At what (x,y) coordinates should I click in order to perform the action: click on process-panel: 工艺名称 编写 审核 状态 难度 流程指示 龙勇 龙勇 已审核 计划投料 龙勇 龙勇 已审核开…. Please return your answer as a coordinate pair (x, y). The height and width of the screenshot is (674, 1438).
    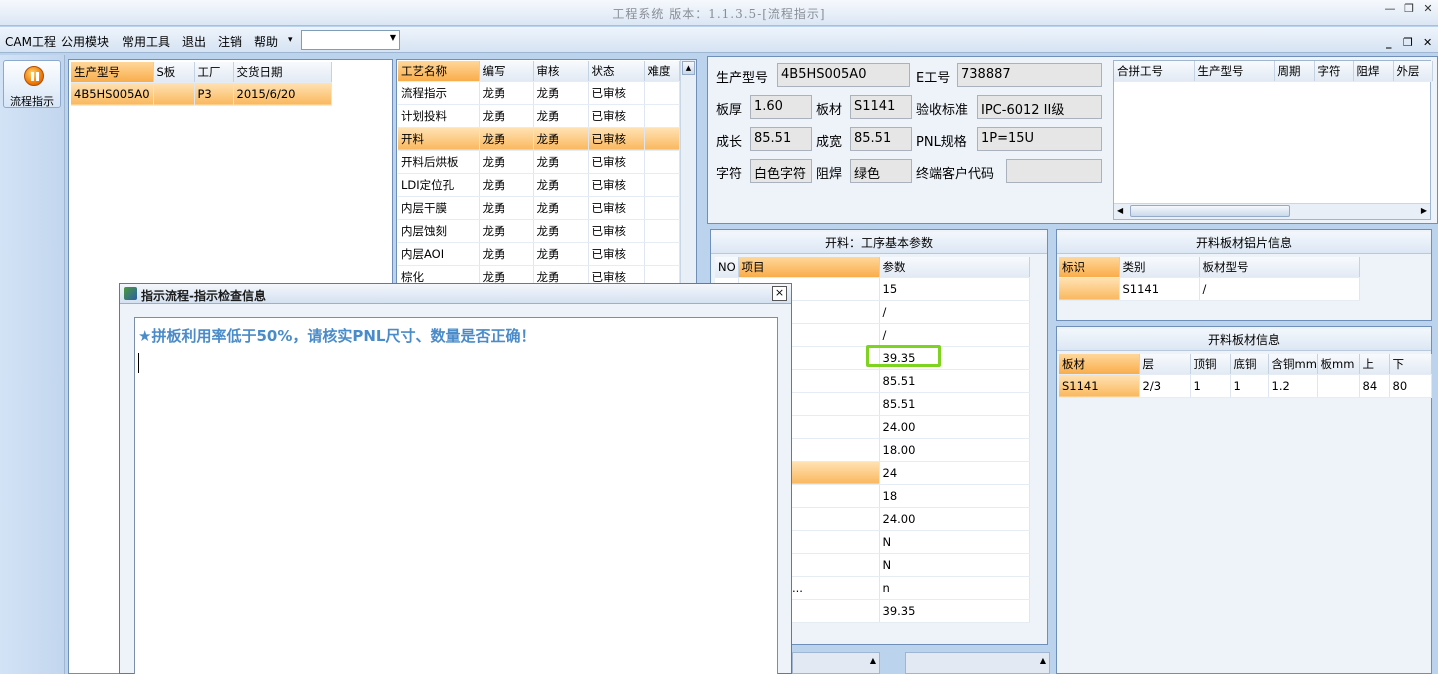
    Looking at the image, I should click on (546, 174).